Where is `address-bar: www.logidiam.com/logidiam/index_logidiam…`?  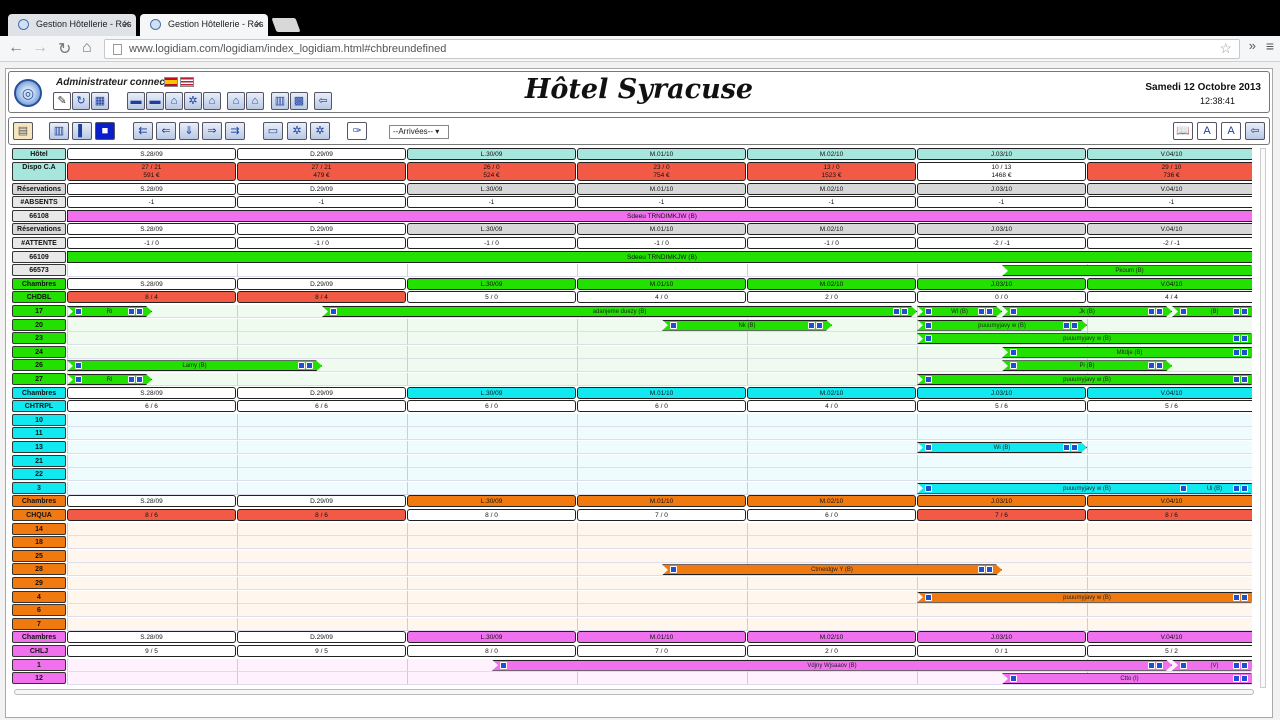 address-bar: www.logidiam.com/logidiam/index_logidiam… is located at coordinates (672, 49).